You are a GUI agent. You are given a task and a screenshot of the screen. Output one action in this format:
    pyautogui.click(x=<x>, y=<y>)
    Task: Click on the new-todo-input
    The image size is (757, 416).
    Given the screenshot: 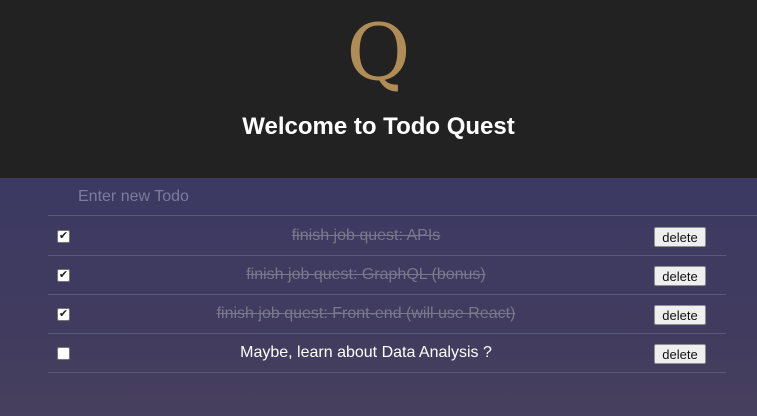 What is the action you would take?
    pyautogui.click(x=402, y=197)
    